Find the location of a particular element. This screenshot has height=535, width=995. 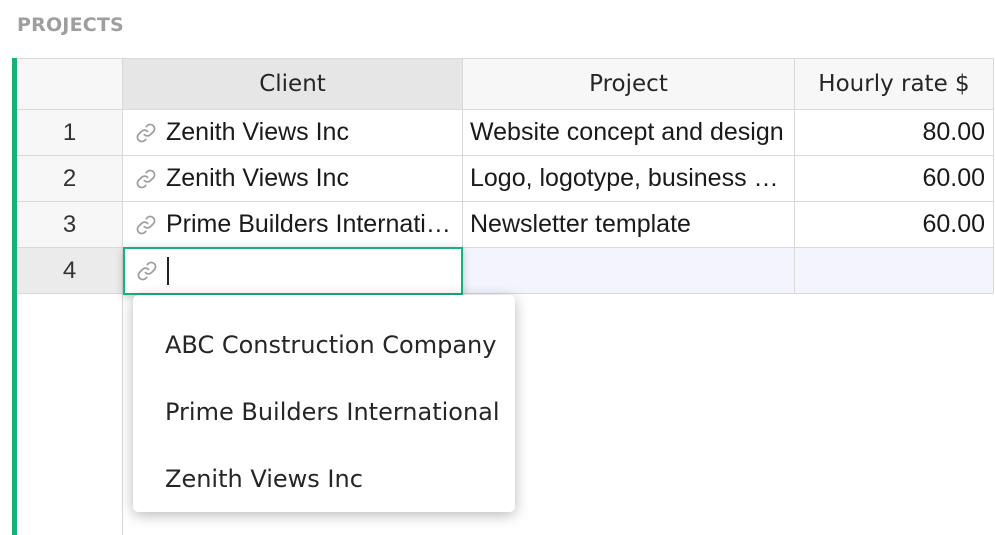

column-header-hourly-rate: Hourly rate $ is located at coordinates (894, 84).